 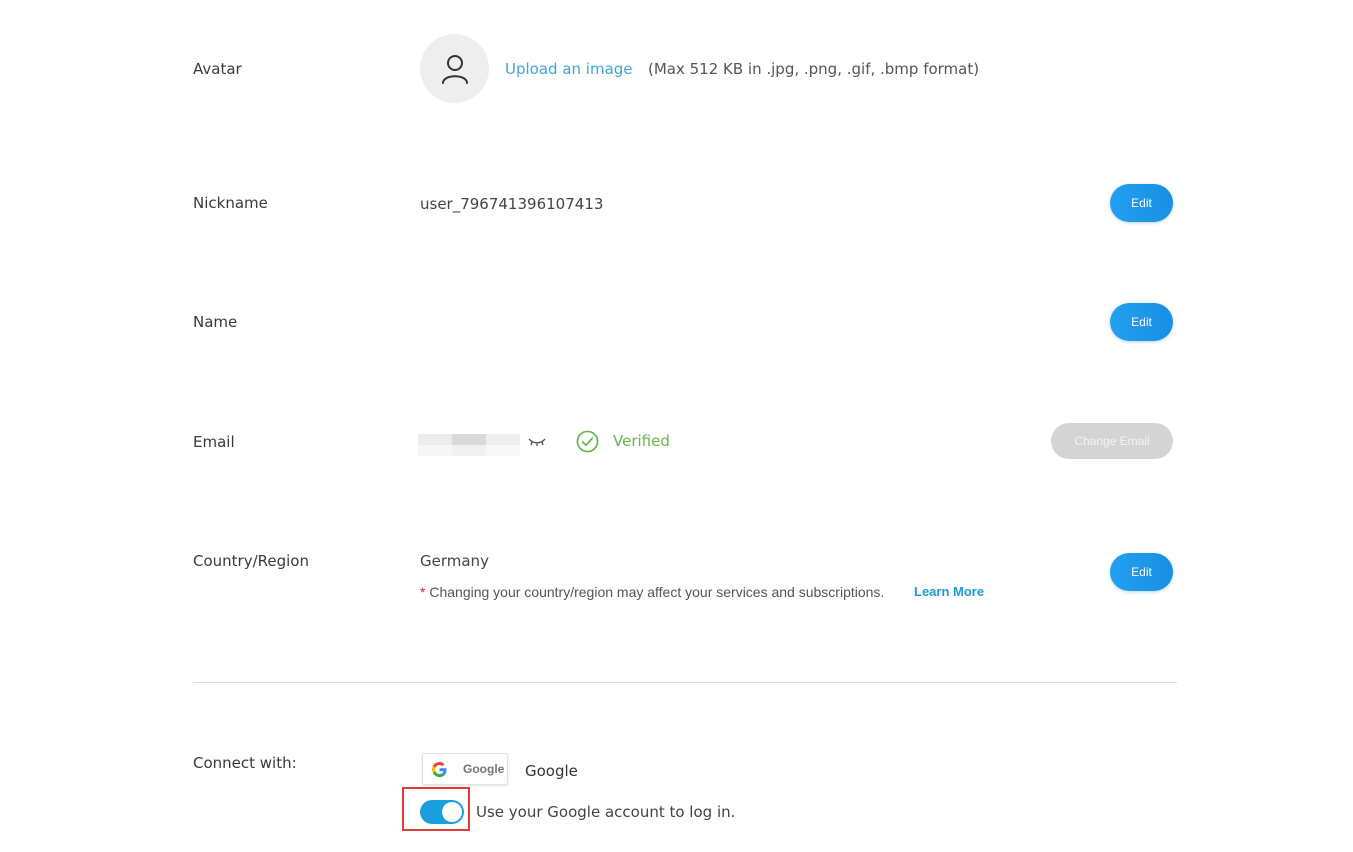 What do you see at coordinates (251, 561) in the screenshot?
I see `country-label: Country/Region` at bounding box center [251, 561].